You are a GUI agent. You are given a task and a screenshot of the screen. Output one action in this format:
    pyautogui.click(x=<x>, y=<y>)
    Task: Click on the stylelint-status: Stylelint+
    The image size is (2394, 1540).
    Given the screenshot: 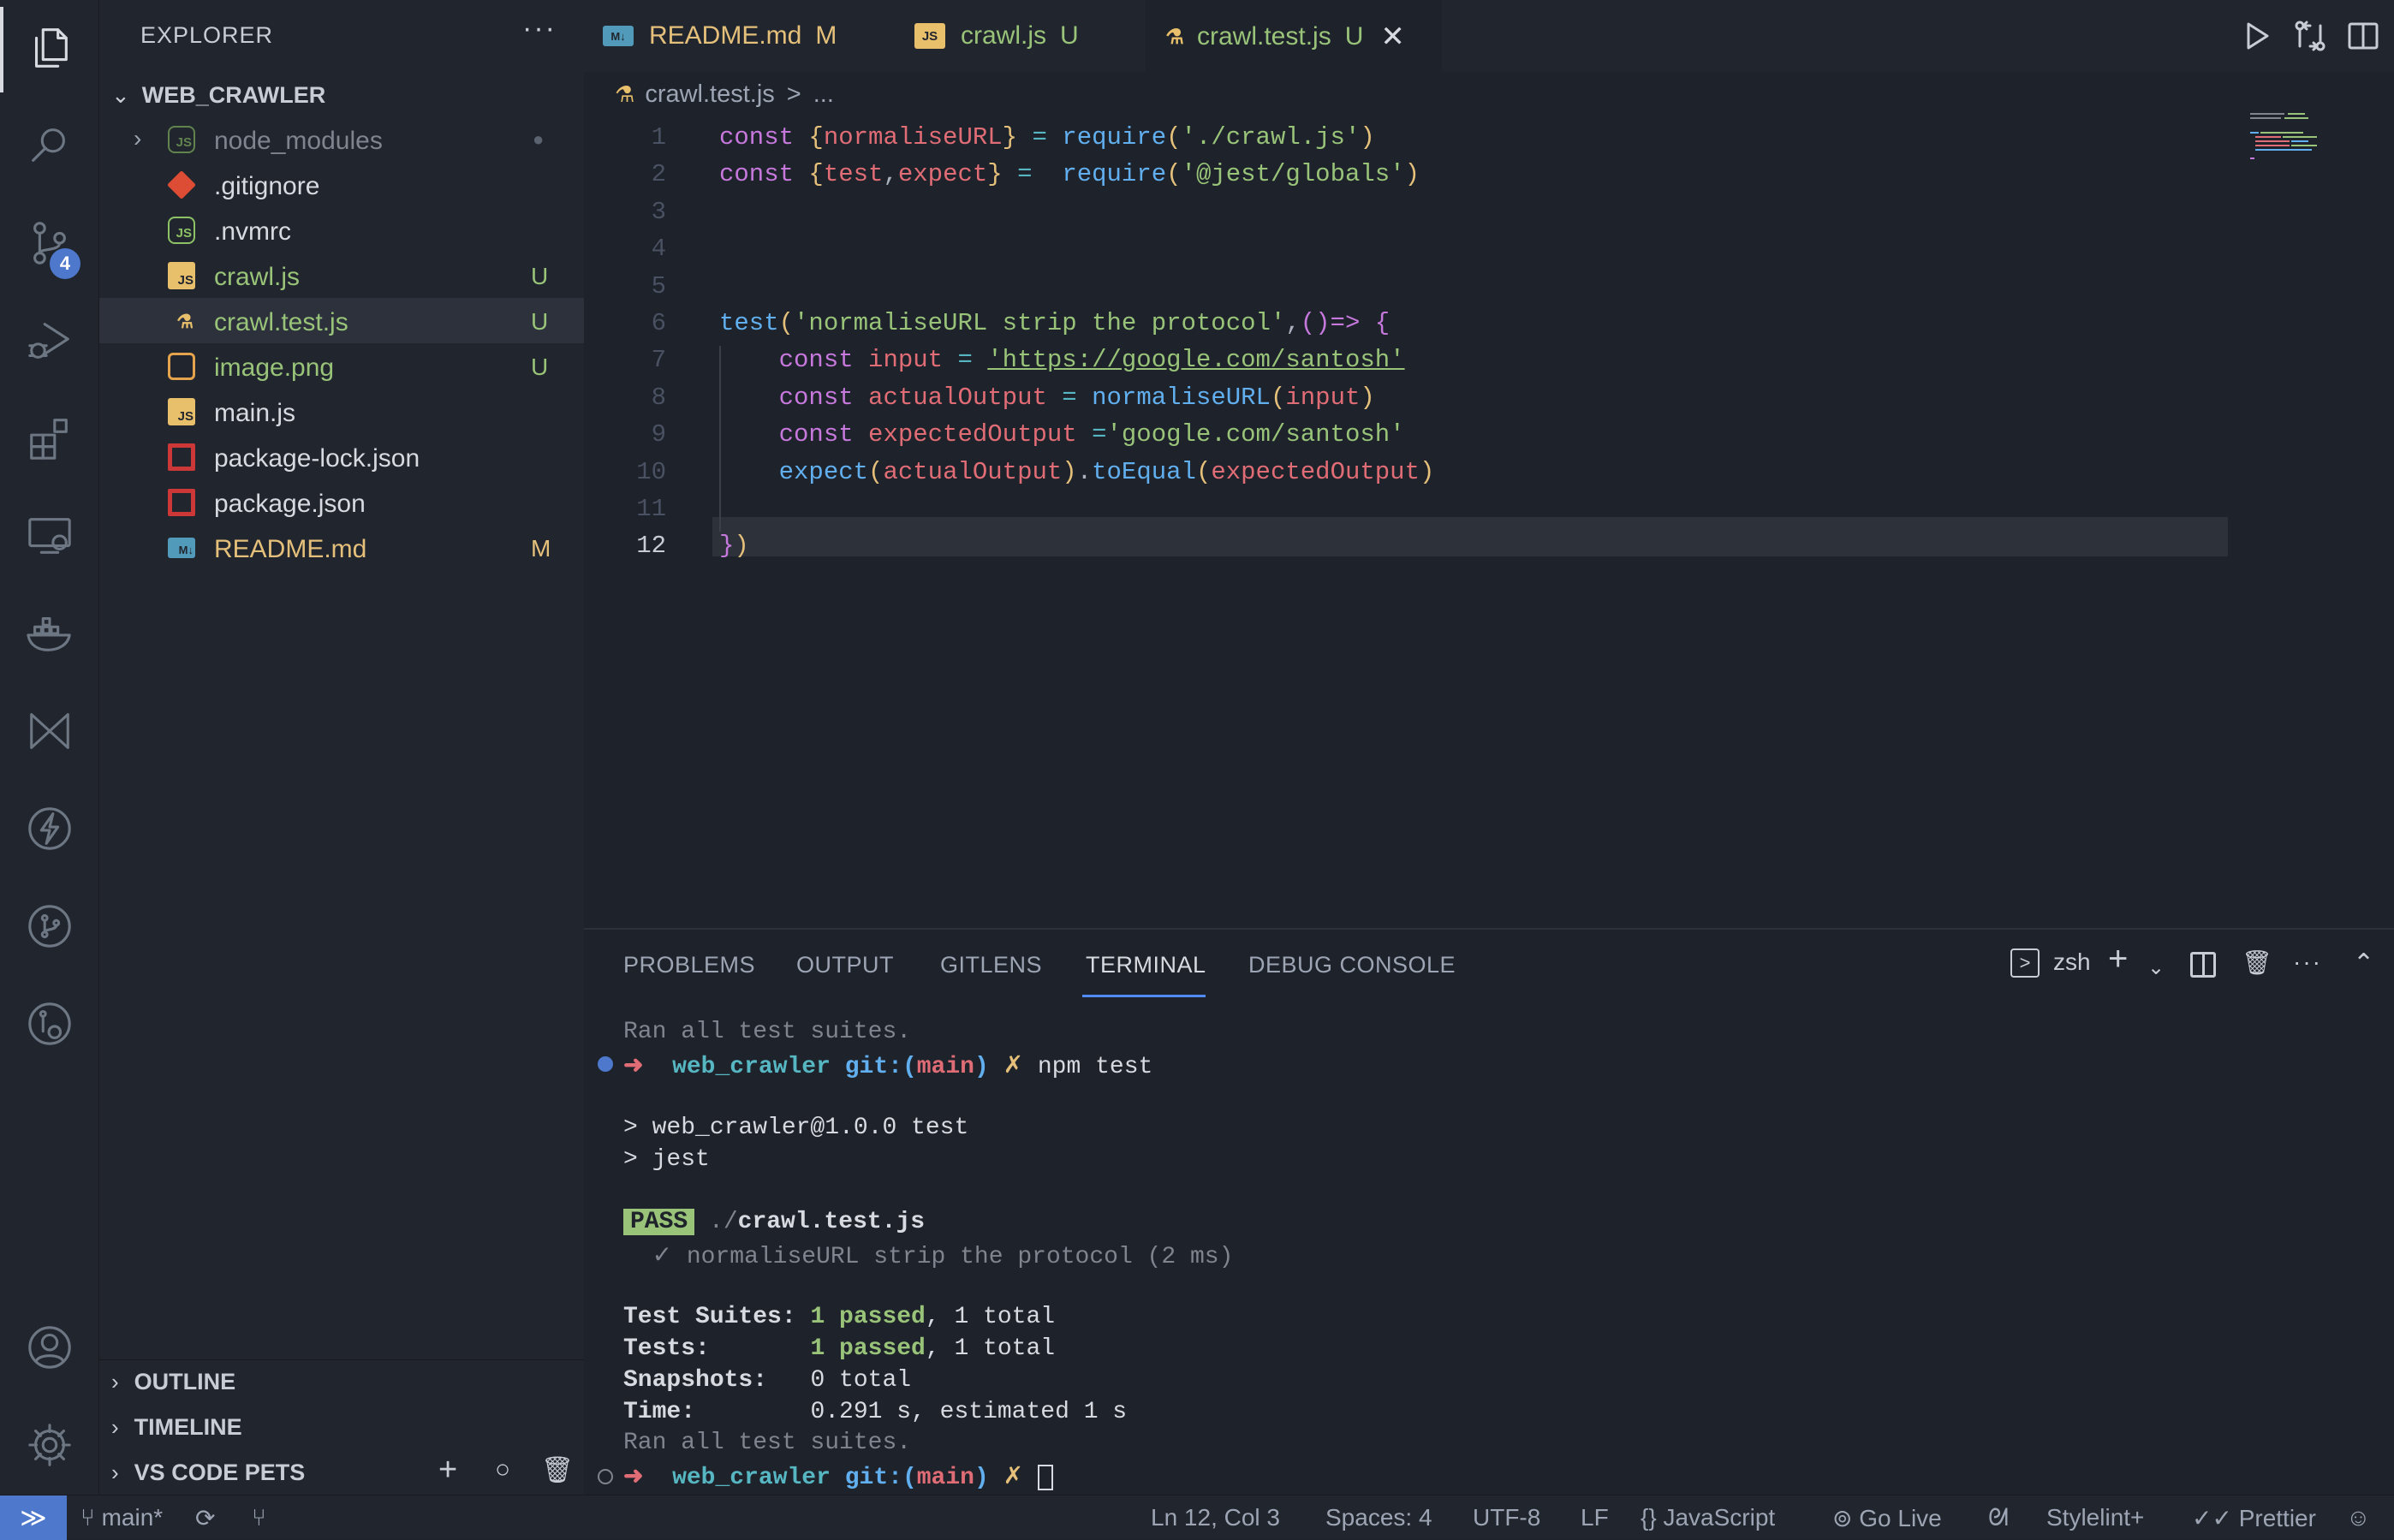 What is the action you would take?
    pyautogui.click(x=2095, y=1517)
    